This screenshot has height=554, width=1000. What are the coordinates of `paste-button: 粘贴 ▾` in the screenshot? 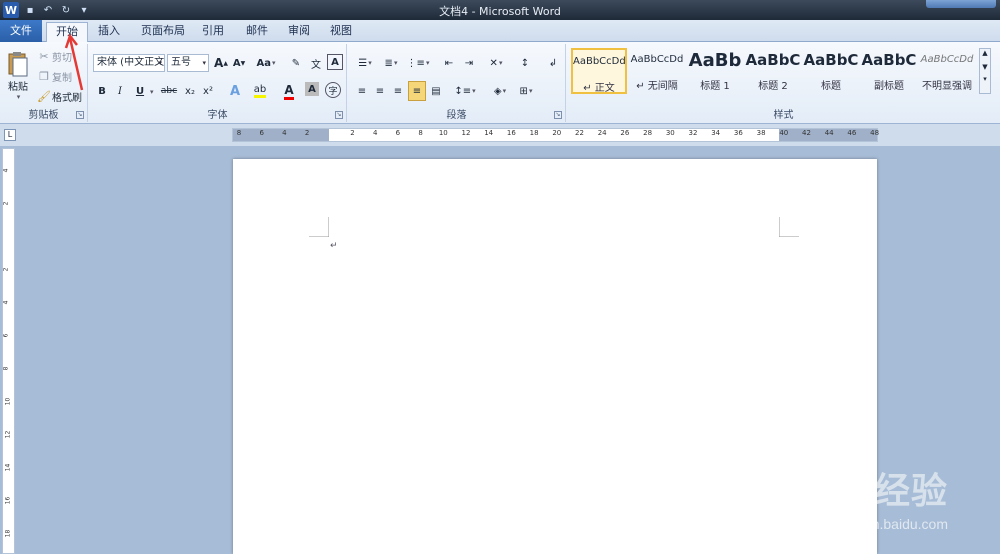 It's located at (18, 75).